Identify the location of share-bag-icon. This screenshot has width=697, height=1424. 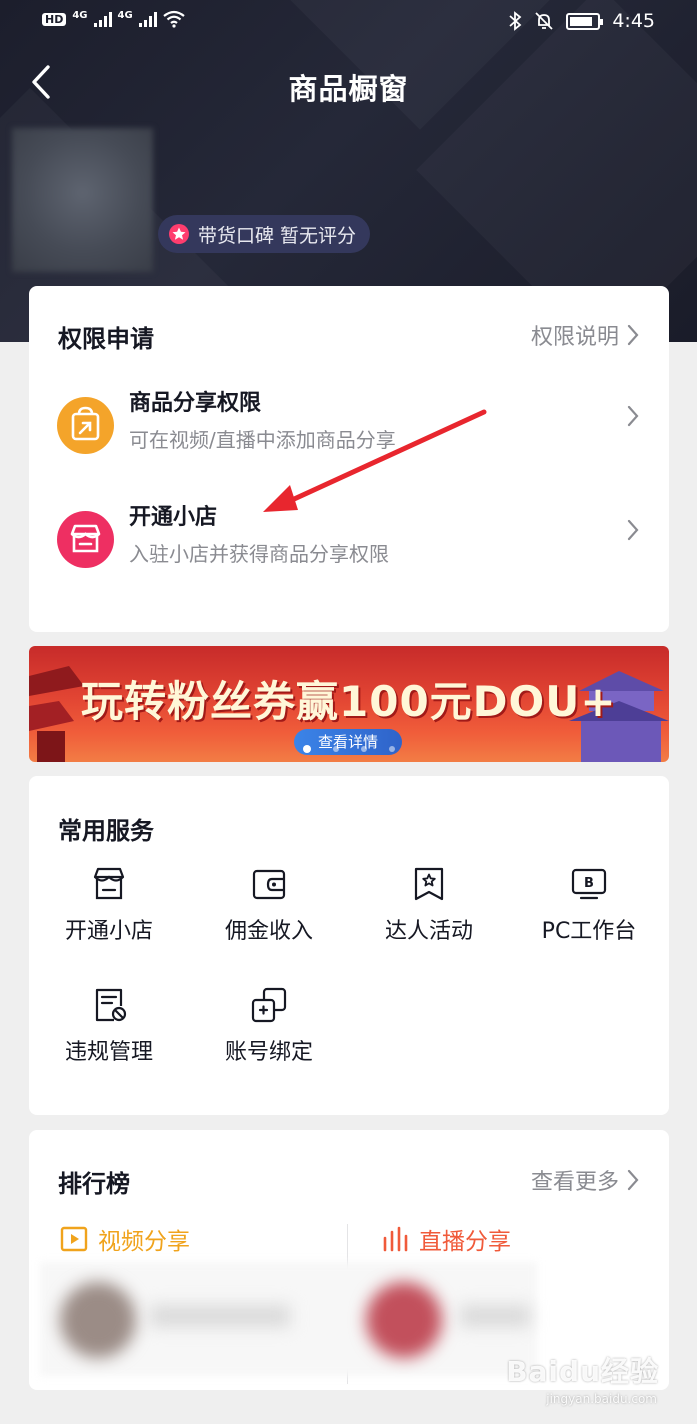
(85, 425).